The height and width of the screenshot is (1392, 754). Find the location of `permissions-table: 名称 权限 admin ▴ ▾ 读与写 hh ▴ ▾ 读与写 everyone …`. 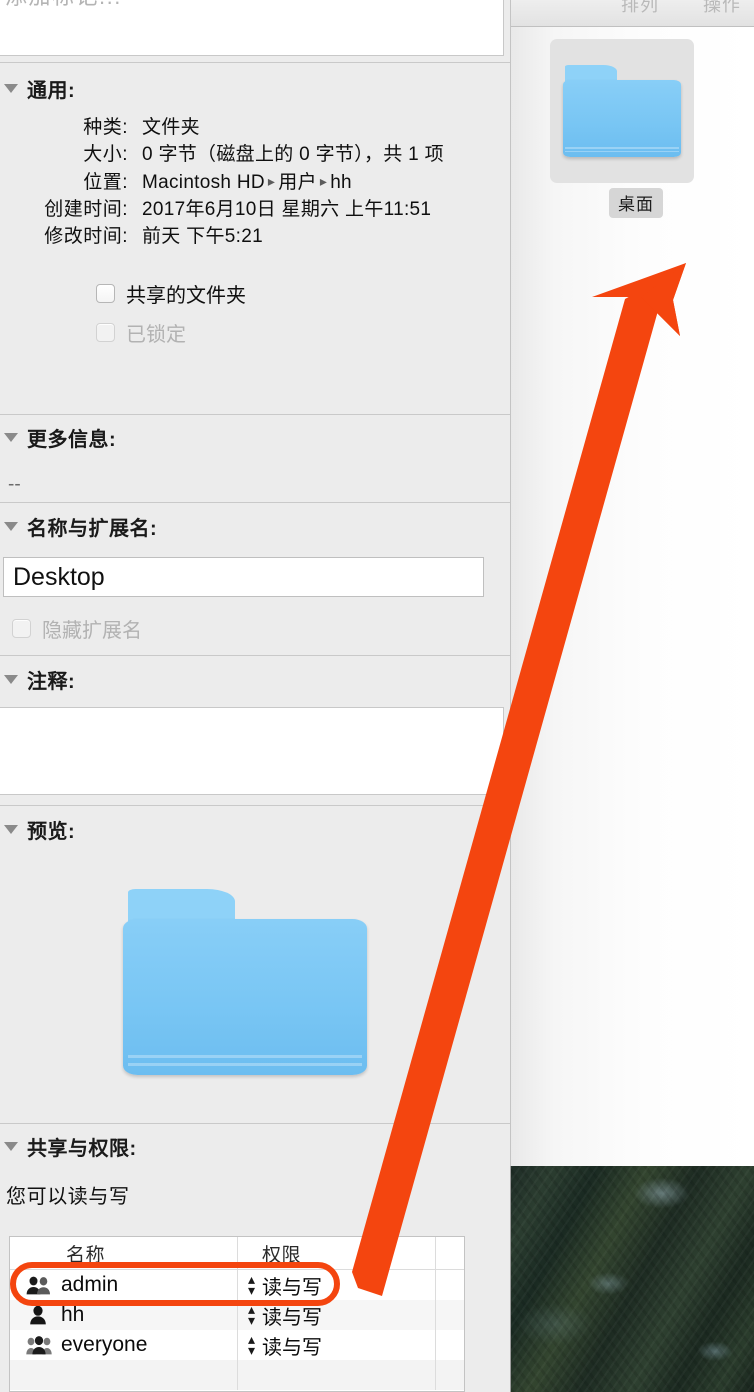

permissions-table: 名称 权限 admin ▴ ▾ 读与写 hh ▴ ▾ 读与写 everyone … is located at coordinates (237, 1314).